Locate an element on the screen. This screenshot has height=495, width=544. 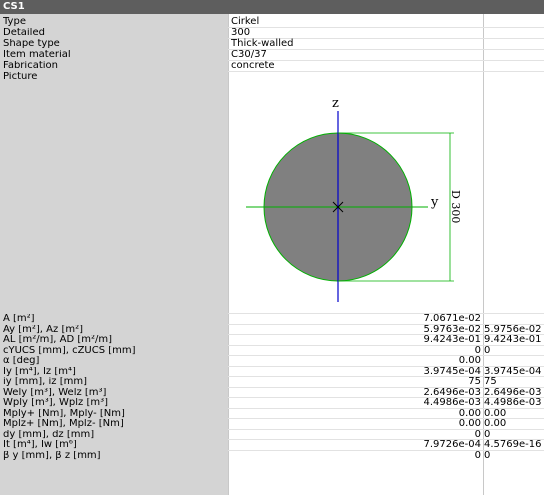
result-row: α [deg] 0.00 is located at coordinates (272, 361).